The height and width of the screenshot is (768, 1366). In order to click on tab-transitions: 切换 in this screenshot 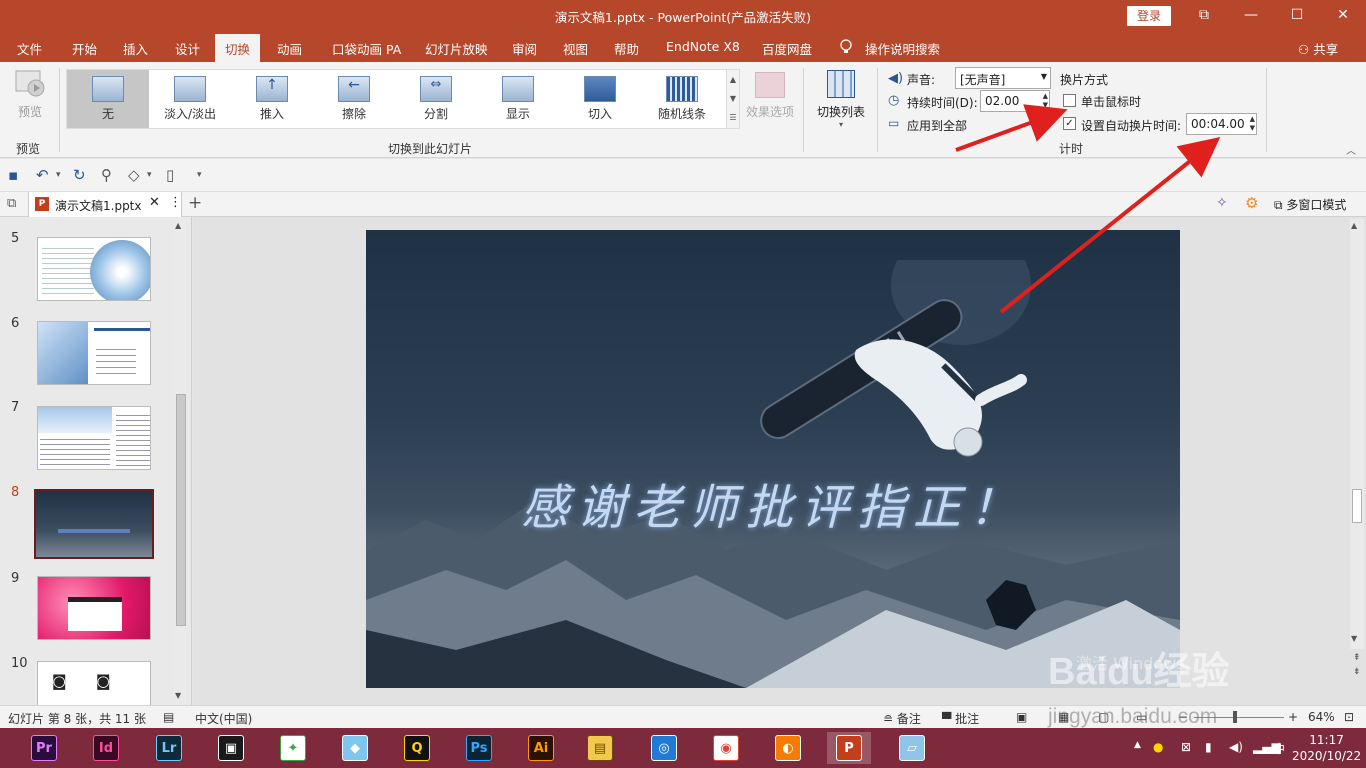, I will do `click(238, 48)`.